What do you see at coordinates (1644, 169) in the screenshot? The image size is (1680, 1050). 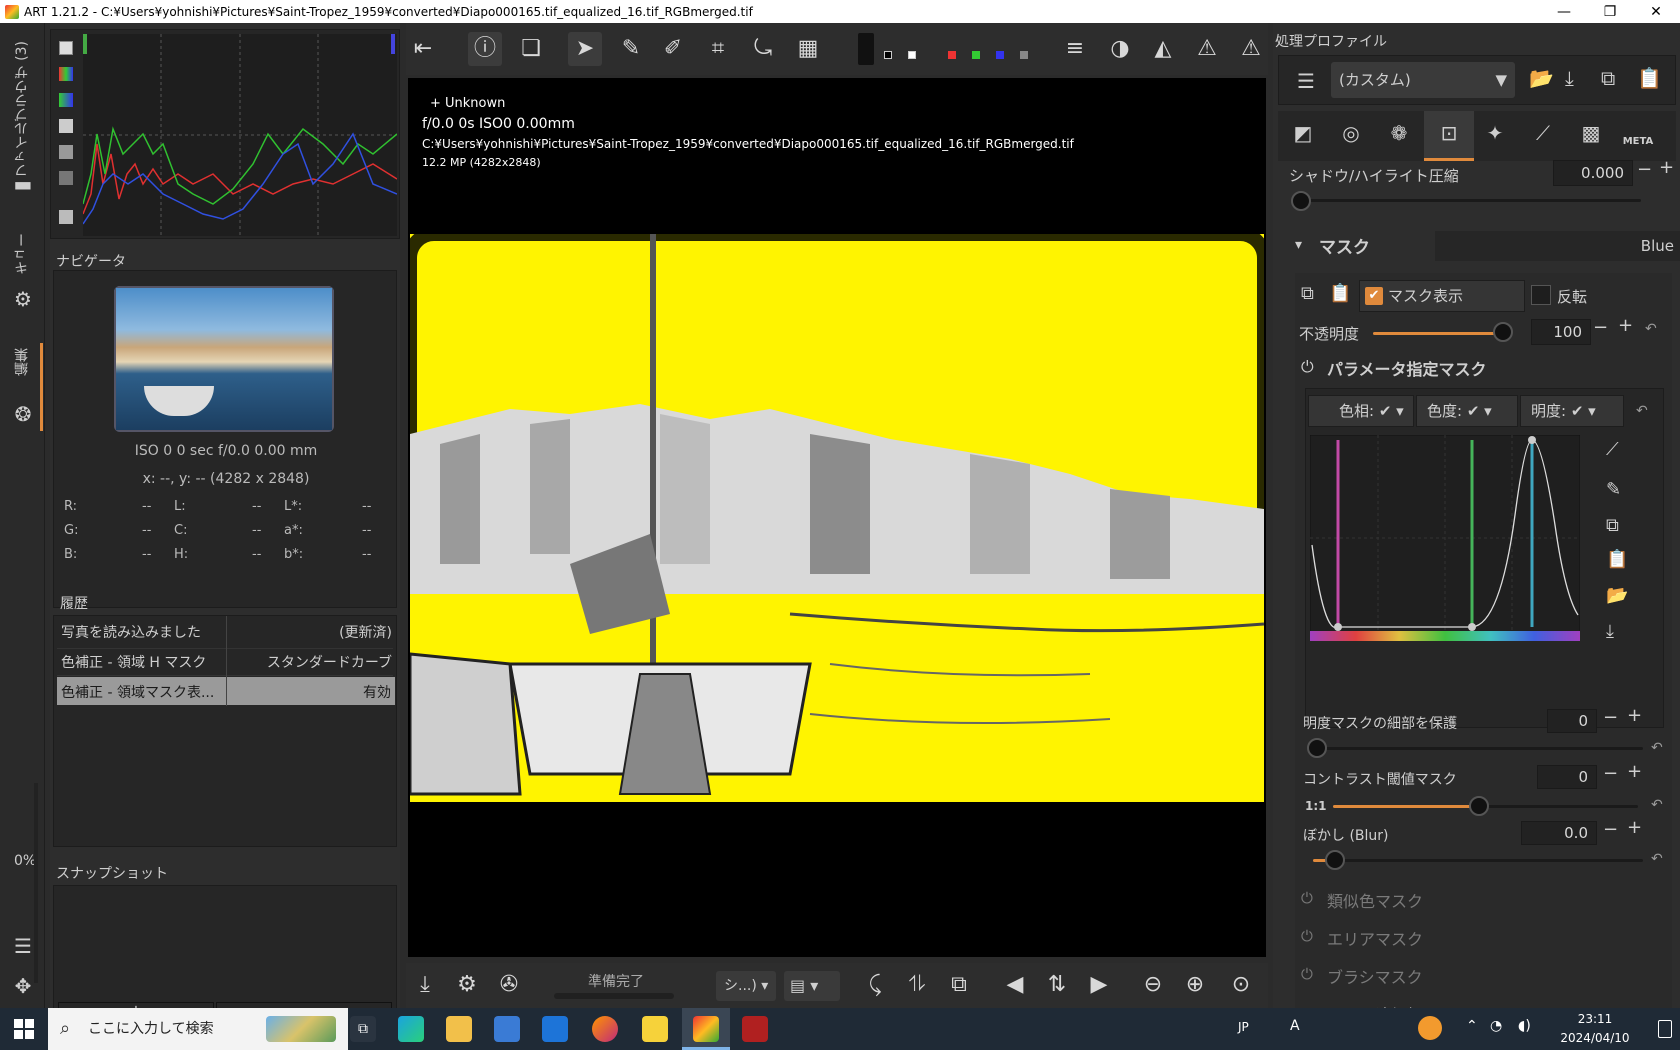 I see `shadow-minus-button: −` at bounding box center [1644, 169].